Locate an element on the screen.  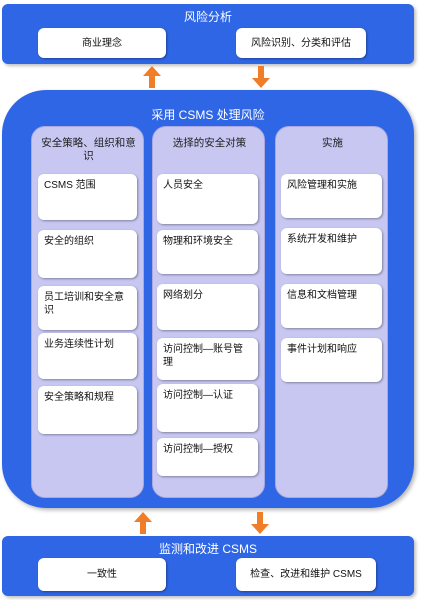
check-improve-box: 检查、改进和维护 CSMS is located at coordinates (306, 574).